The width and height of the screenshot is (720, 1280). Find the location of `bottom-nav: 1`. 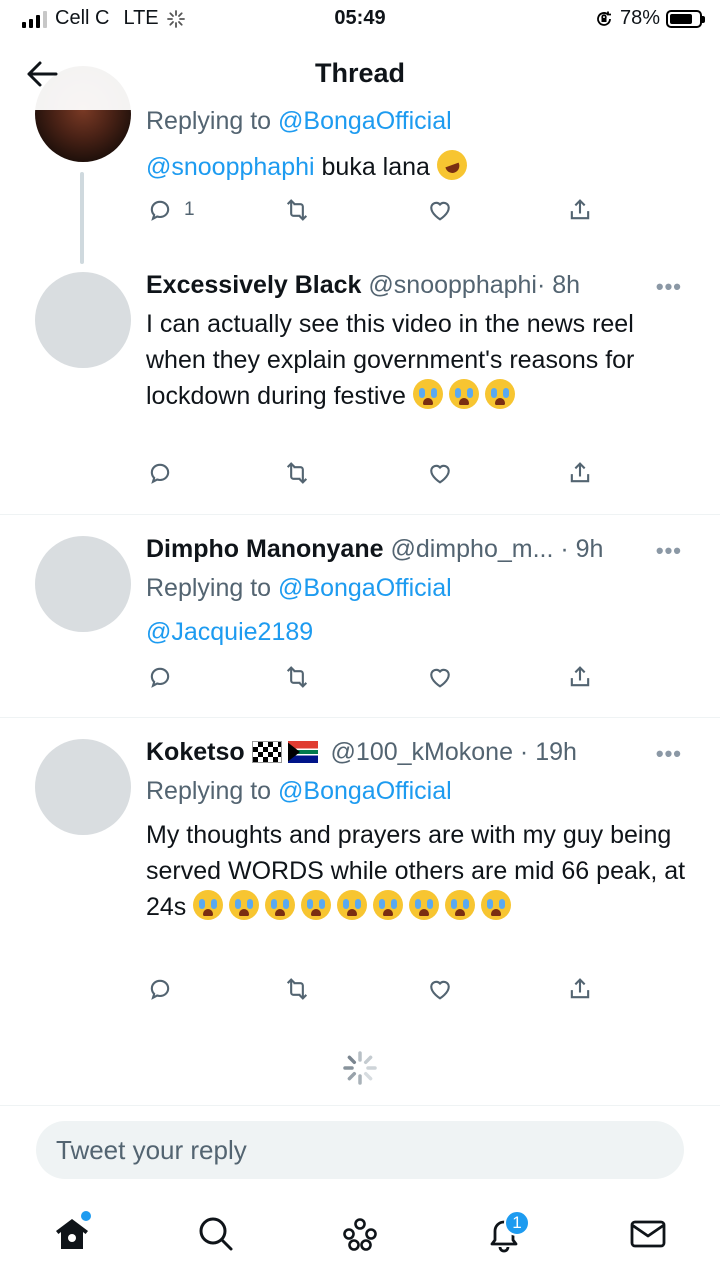

bottom-nav: 1 is located at coordinates (360, 1235).